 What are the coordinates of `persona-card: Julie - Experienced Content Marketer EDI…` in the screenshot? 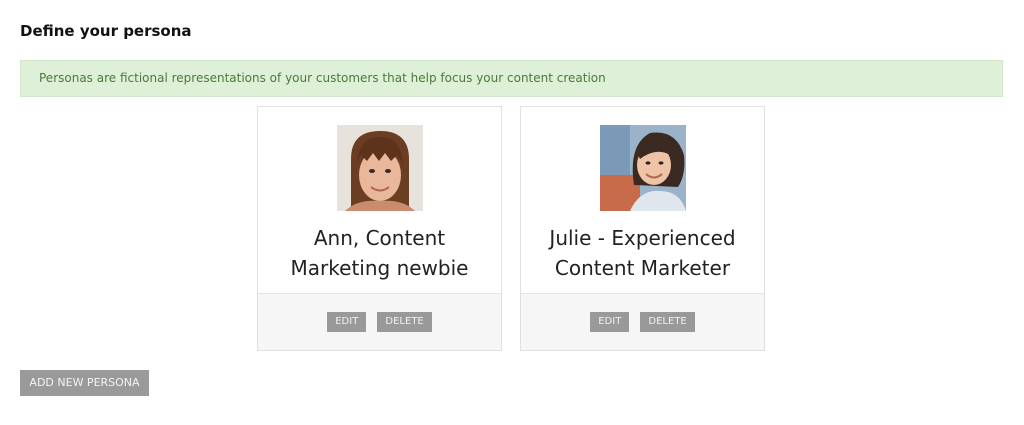 It's located at (642, 228).